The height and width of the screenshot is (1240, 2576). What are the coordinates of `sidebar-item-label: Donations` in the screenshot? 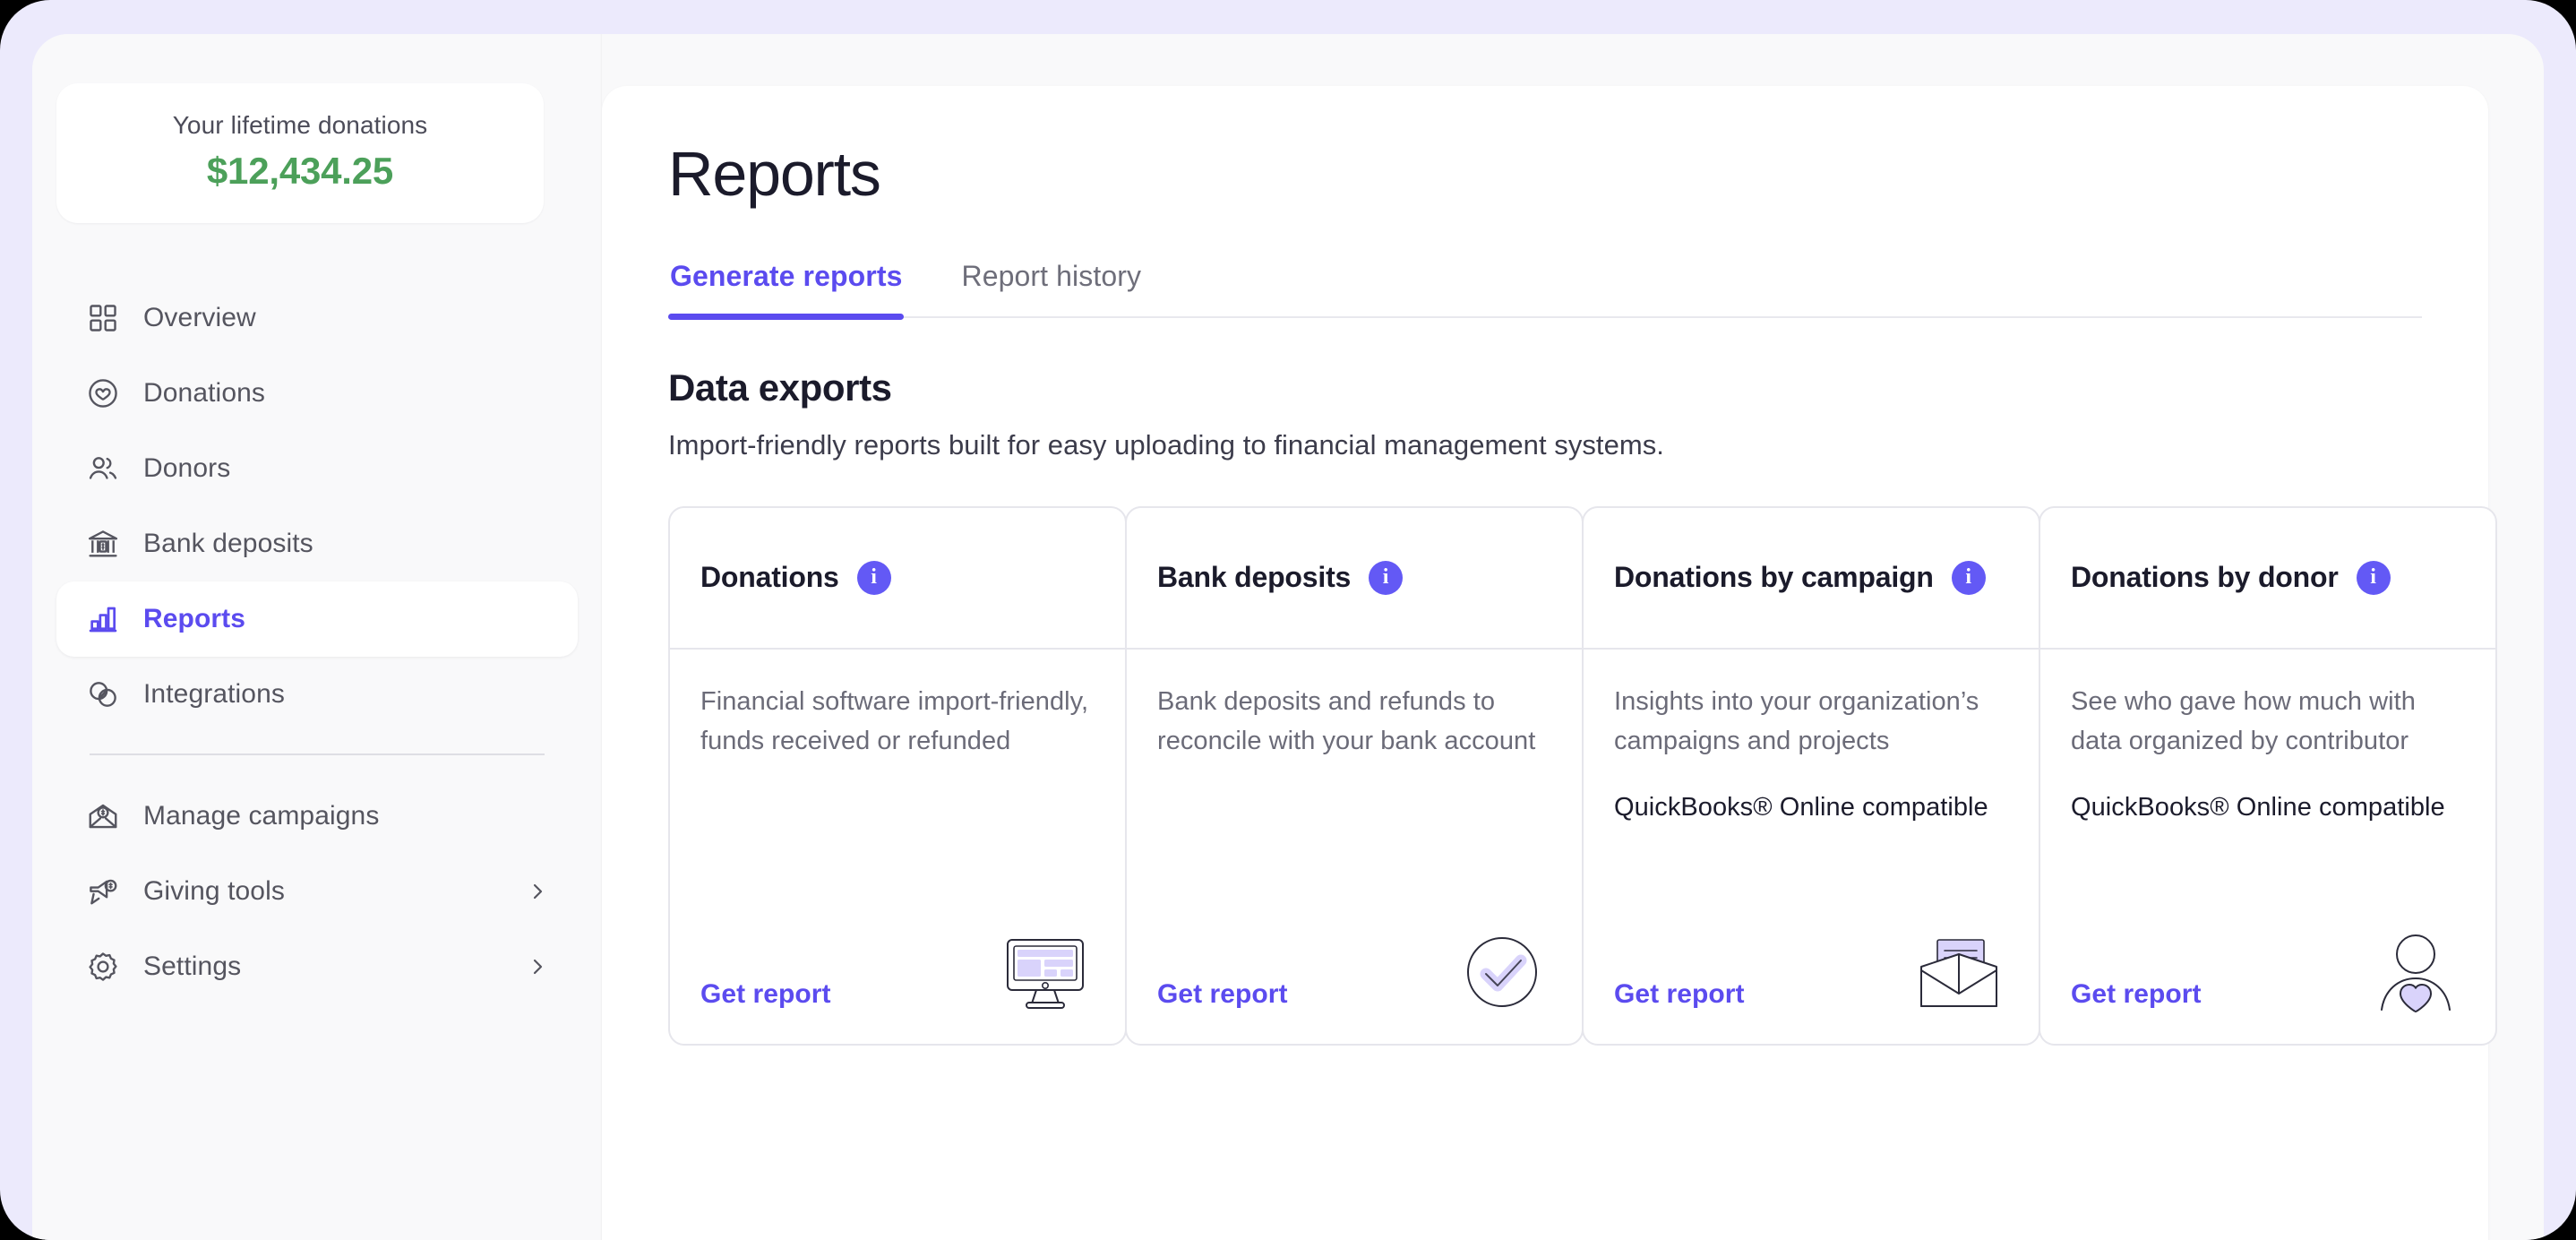 It's located at (204, 393).